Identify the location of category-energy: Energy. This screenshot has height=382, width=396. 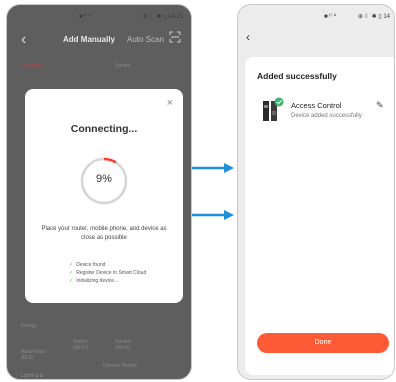
(29, 326).